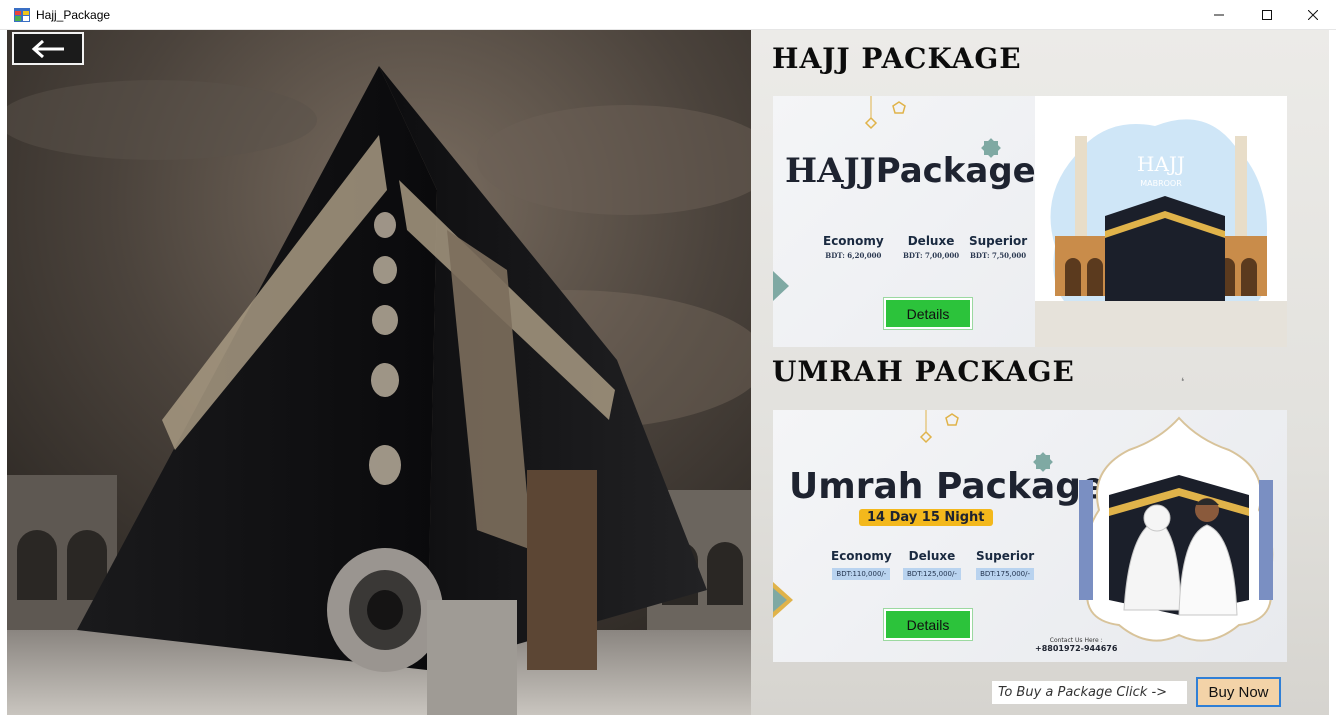 The height and width of the screenshot is (715, 1336). I want to click on maximize-icon, so click(1267, 15).